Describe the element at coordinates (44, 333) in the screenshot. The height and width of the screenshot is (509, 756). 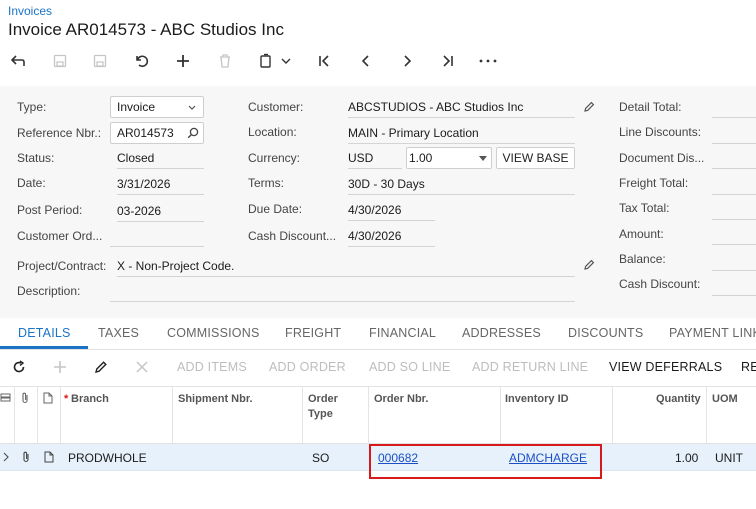
I see `tab-details: DETAILS` at that location.